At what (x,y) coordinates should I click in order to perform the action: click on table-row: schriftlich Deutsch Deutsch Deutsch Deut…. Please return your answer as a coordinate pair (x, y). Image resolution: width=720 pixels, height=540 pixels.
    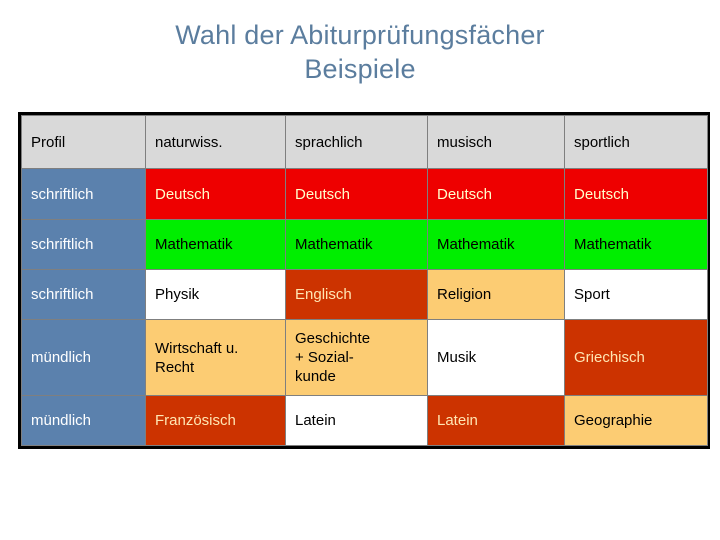
    Looking at the image, I should click on (364, 194).